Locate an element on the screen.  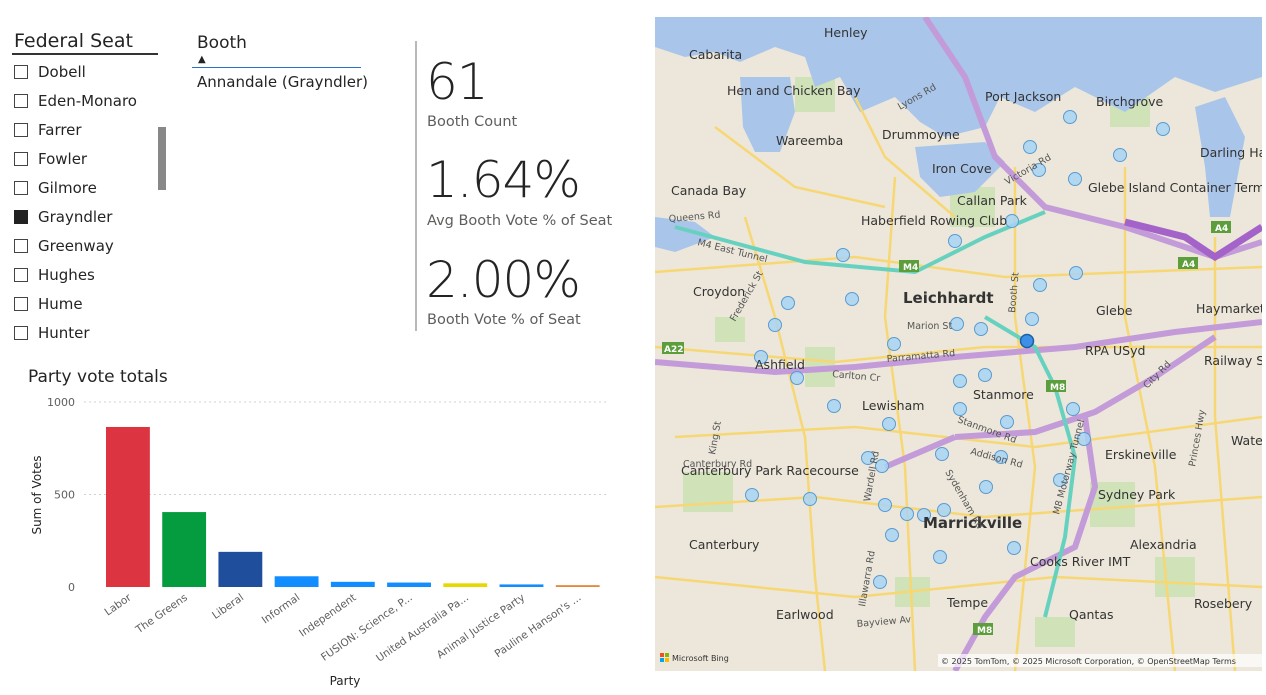
suburb-label: Canterbury is located at coordinates (724, 544).